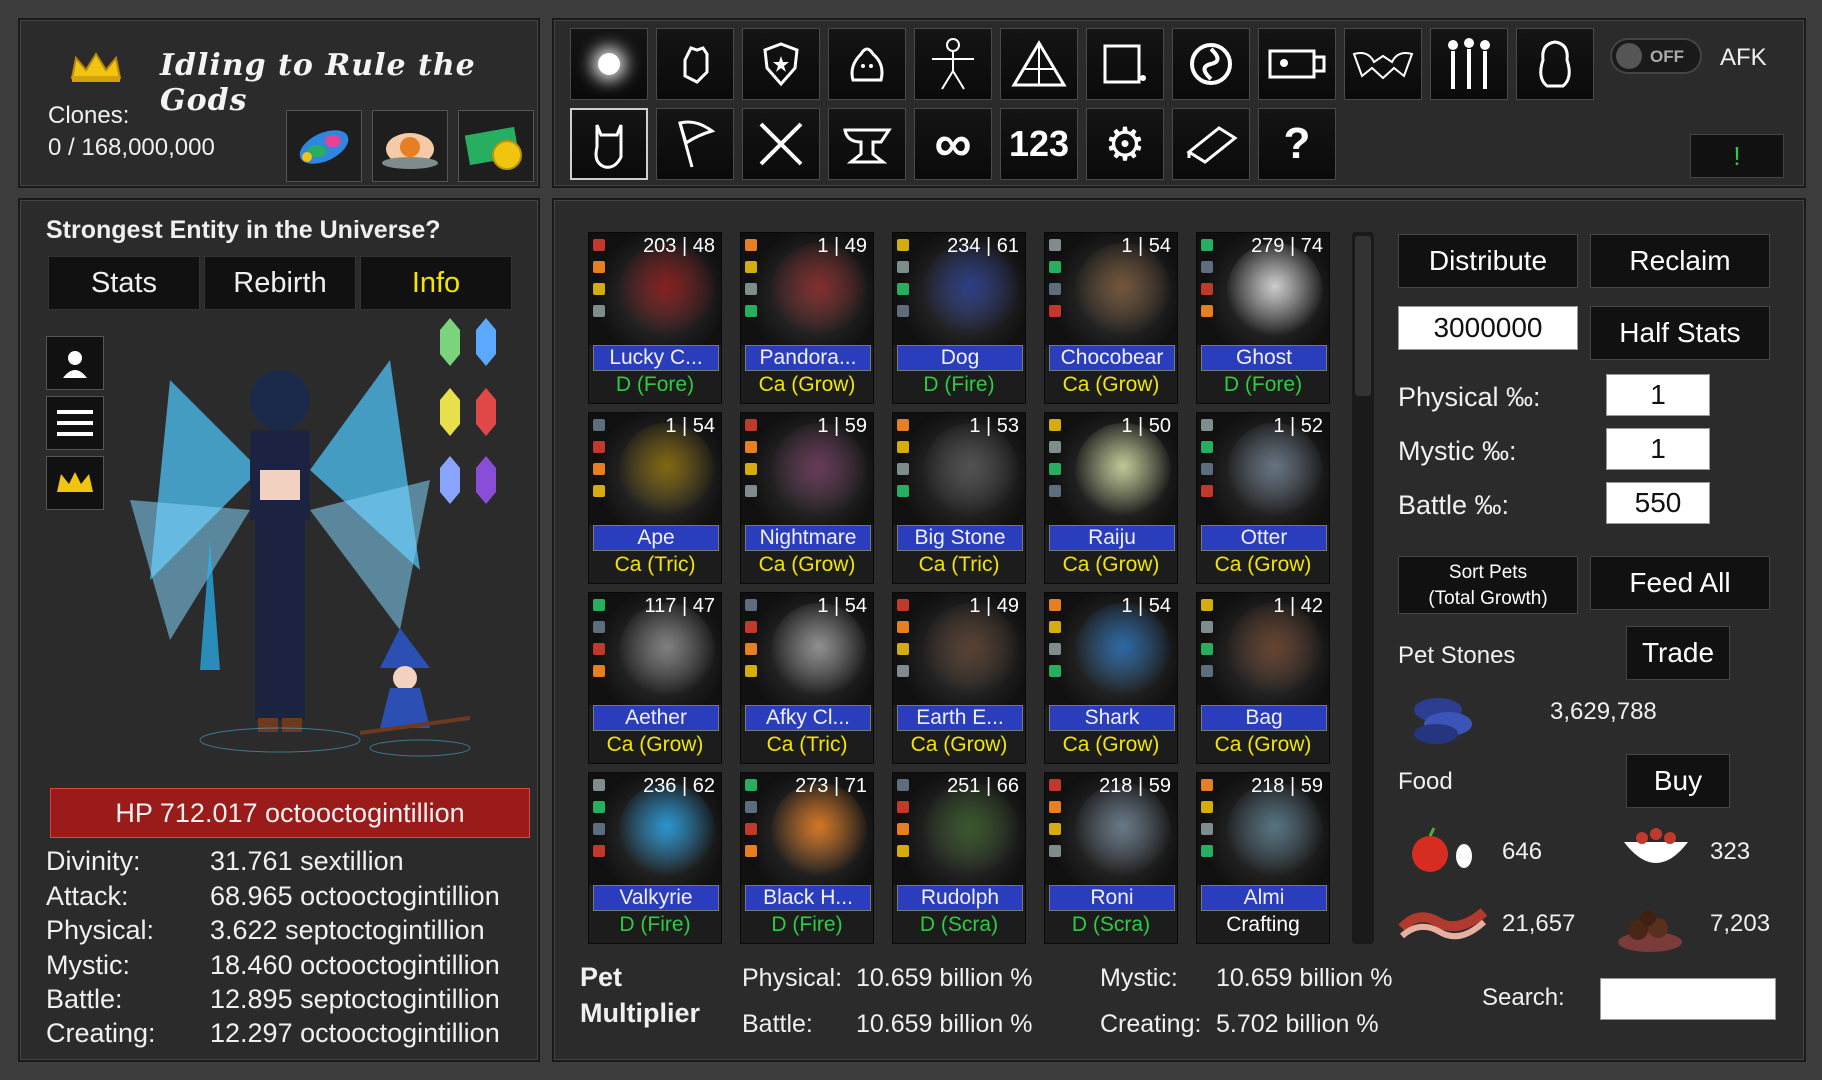  What do you see at coordinates (1125, 144) in the screenshot?
I see `gear-icon: ⚙` at bounding box center [1125, 144].